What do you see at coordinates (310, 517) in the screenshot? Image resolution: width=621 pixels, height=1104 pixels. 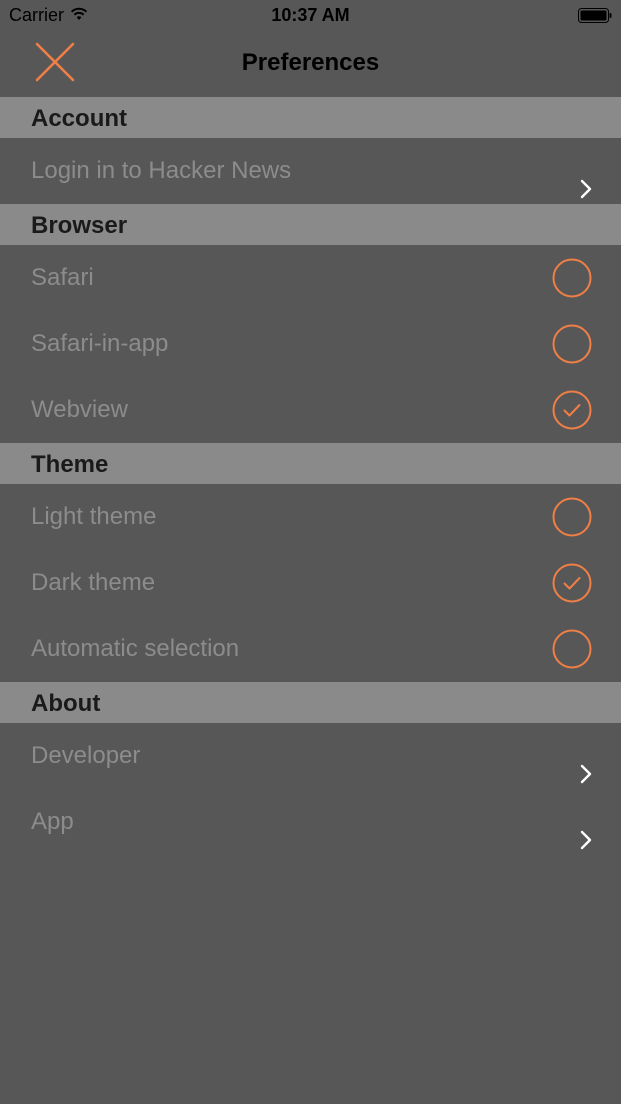 I see `setting-row-light-theme: Light theme` at bounding box center [310, 517].